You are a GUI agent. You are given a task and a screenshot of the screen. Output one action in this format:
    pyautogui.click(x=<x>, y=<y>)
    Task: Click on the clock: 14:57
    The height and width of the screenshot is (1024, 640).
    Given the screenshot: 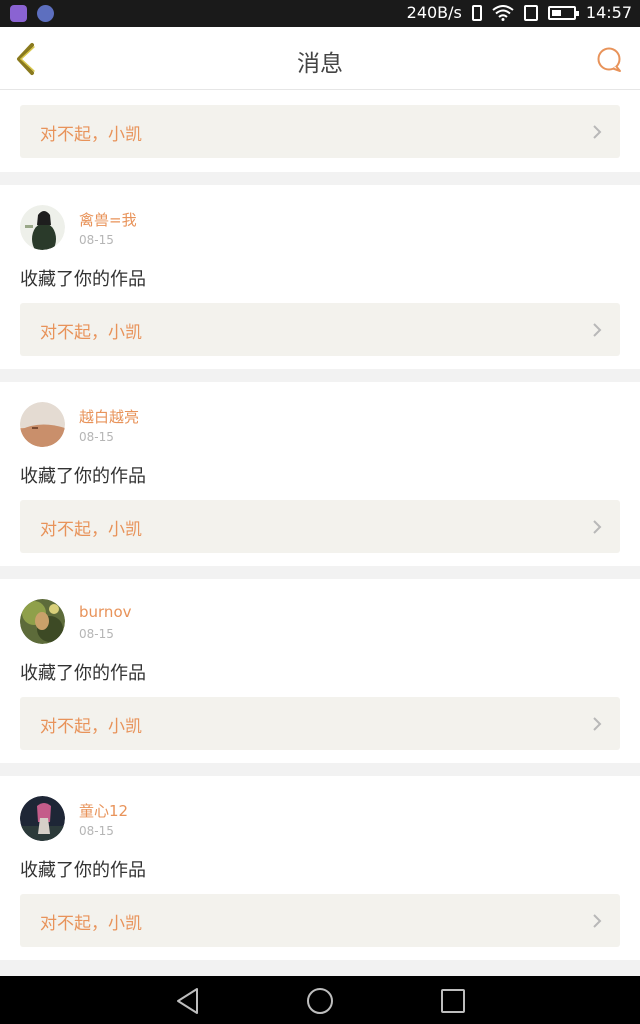 What is the action you would take?
    pyautogui.click(x=608, y=12)
    